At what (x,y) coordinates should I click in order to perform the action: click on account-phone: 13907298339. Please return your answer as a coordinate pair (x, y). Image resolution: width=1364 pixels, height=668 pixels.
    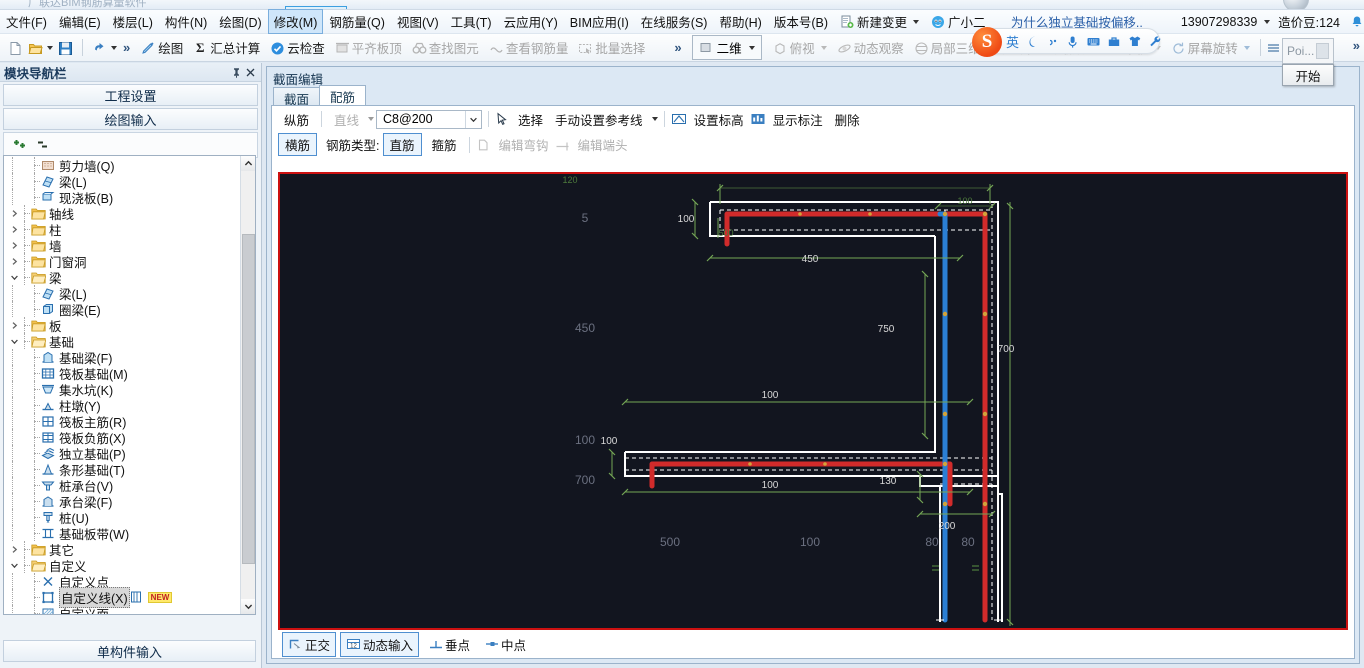
    Looking at the image, I should click on (1219, 22).